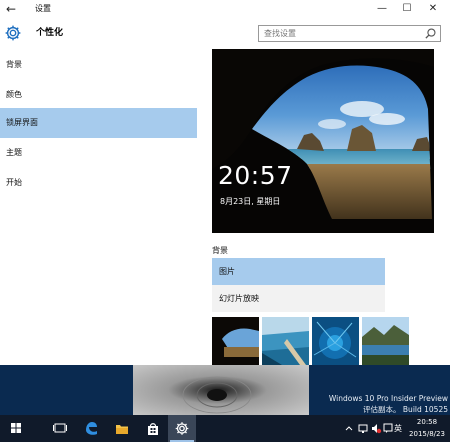  I want to click on lock-date: 8月23日, 星期日, so click(250, 201).